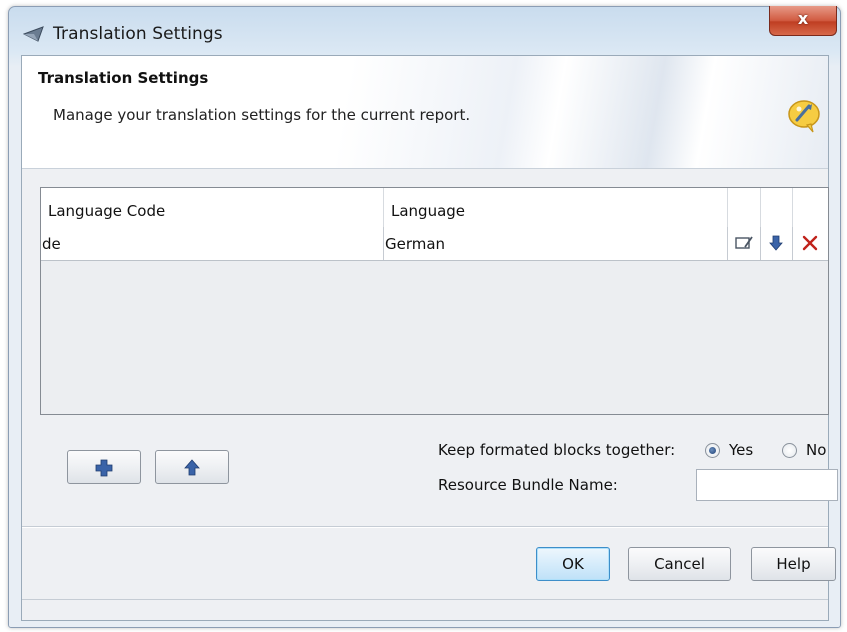 The height and width of the screenshot is (632, 847). I want to click on close-button: x, so click(803, 21).